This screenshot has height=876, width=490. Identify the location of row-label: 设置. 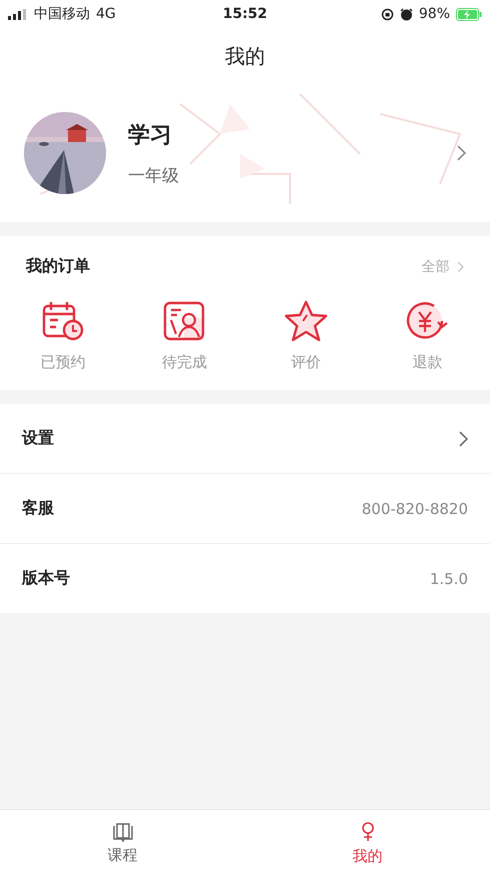
(38, 438).